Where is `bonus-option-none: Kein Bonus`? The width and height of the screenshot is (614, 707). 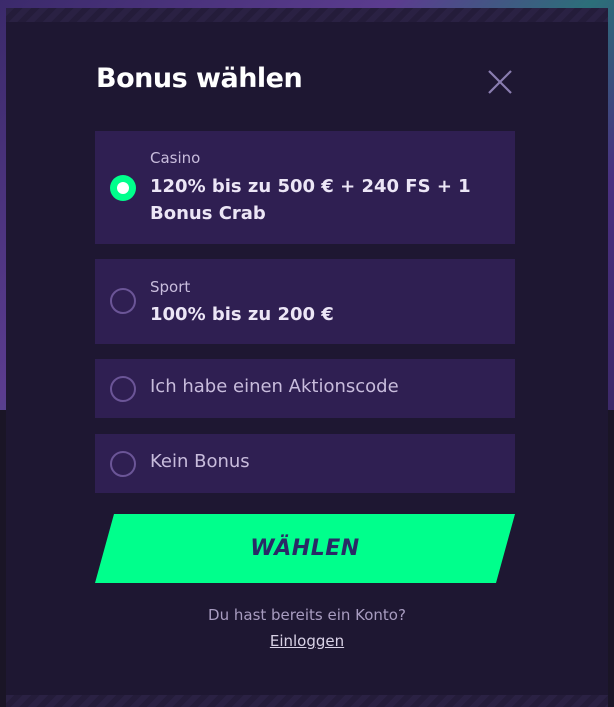
bonus-option-none: Kein Bonus is located at coordinates (305, 463).